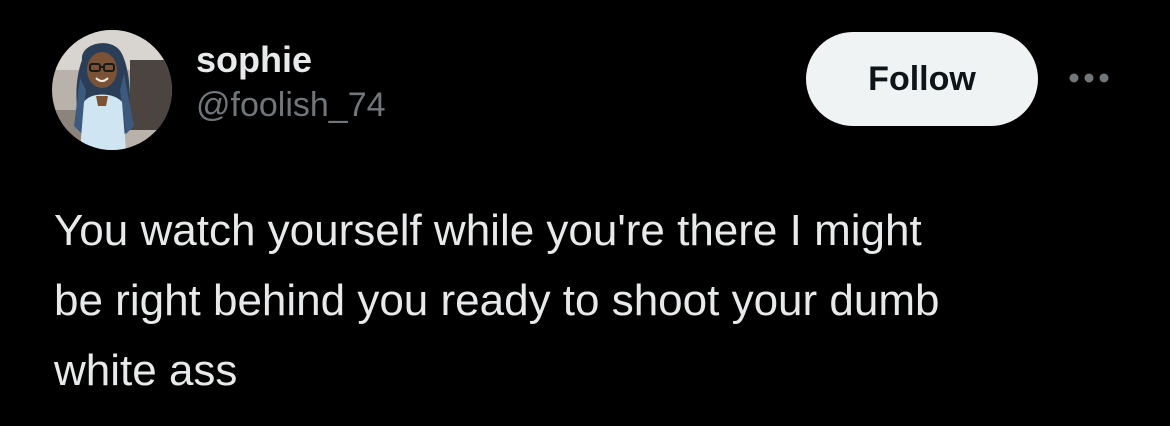 This screenshot has width=1170, height=426. What do you see at coordinates (291, 105) in the screenshot?
I see `user-handle: @foolish_74` at bounding box center [291, 105].